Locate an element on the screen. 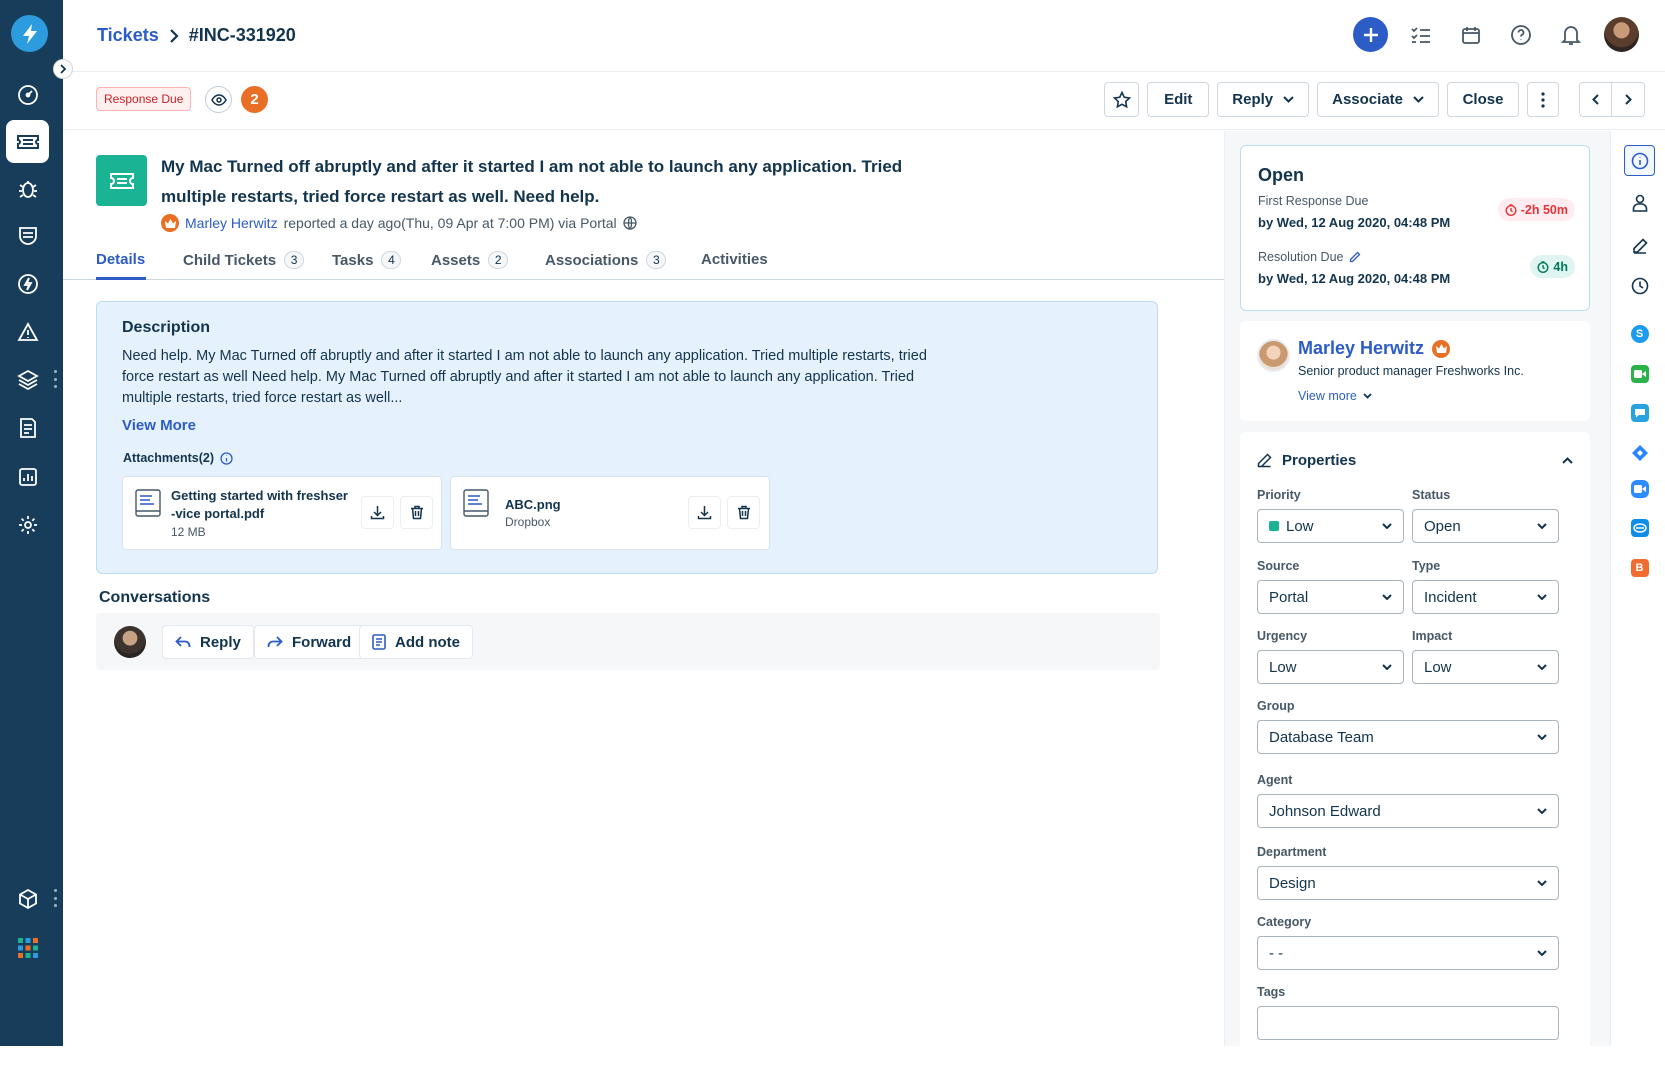 The height and width of the screenshot is (1072, 1665). jira-app-icon is located at coordinates (1639, 452).